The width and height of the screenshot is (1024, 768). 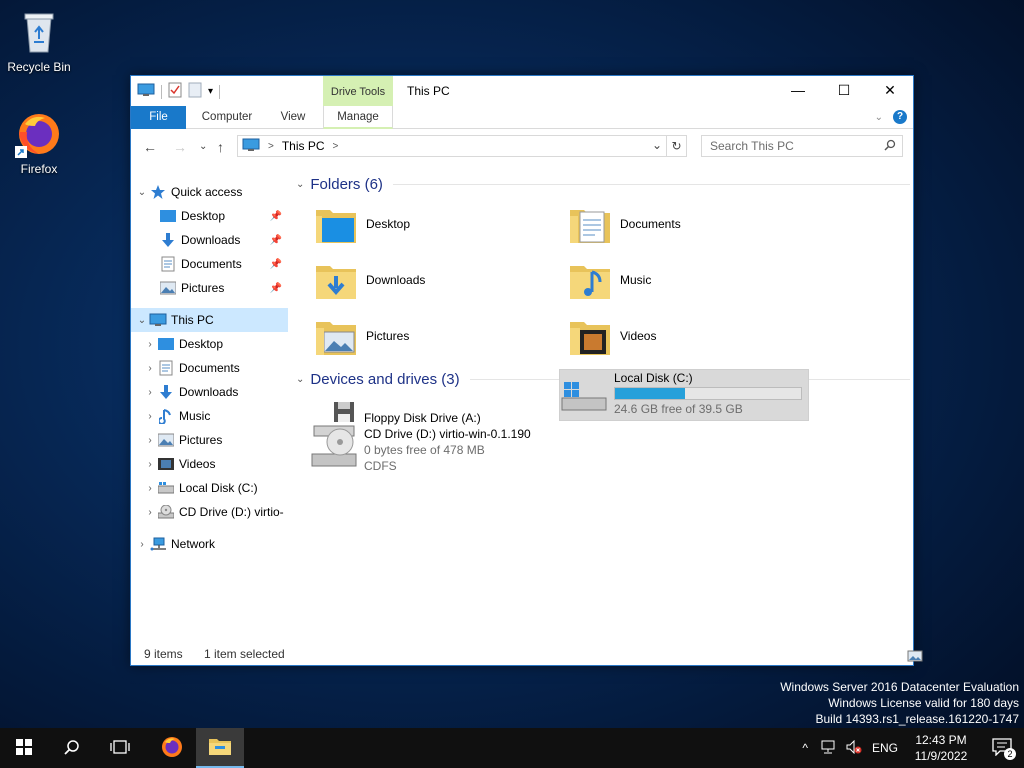 I want to click on nav-pc-downloads: › Downloads, so click(x=215, y=392).